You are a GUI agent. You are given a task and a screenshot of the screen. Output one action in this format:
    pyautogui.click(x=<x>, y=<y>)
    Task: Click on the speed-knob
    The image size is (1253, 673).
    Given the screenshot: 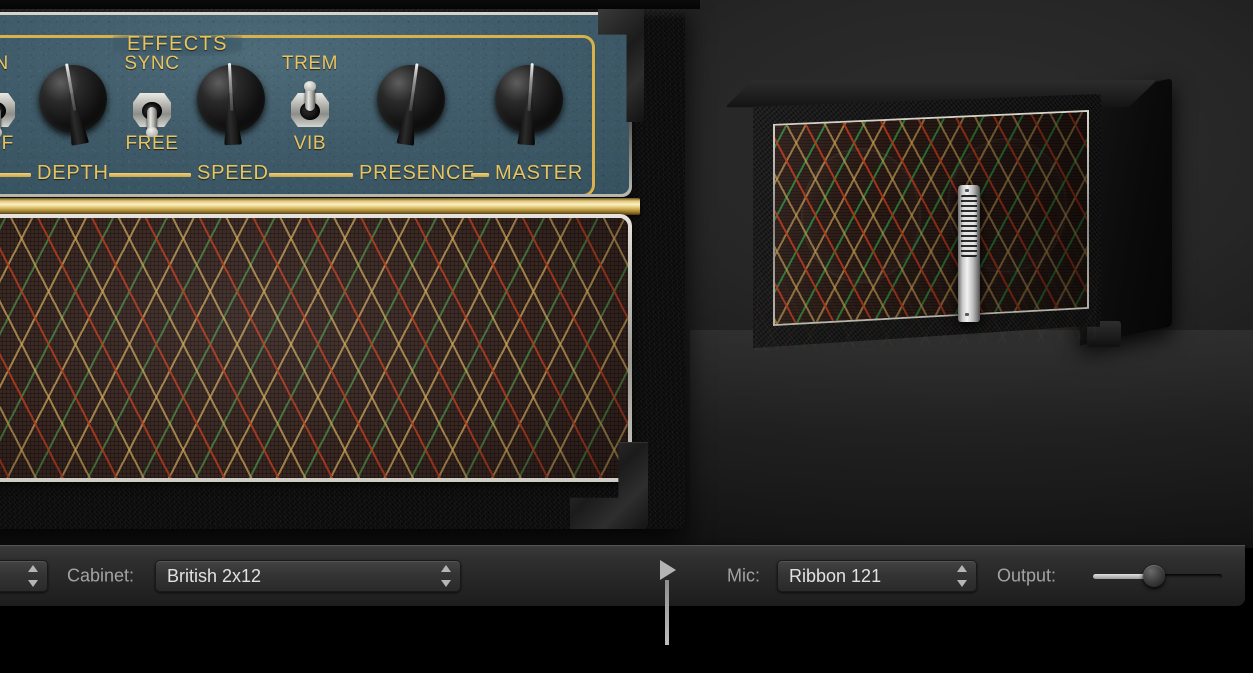 What is the action you would take?
    pyautogui.click(x=231, y=103)
    